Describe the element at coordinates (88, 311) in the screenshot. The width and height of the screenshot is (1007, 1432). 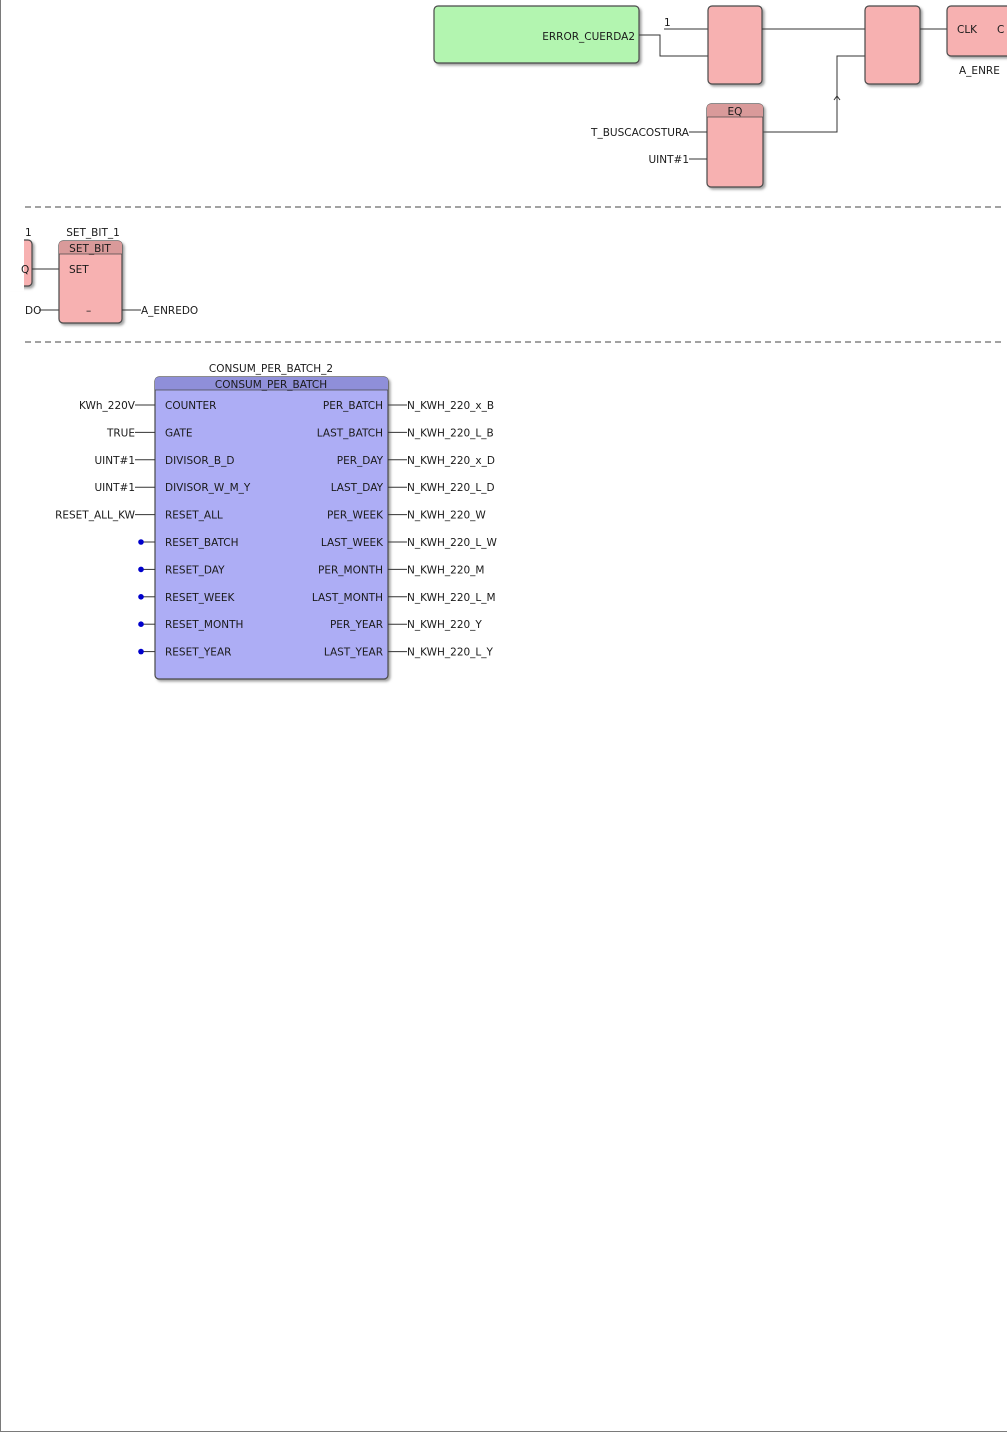
I see `set-bit-pin-dash: –` at that location.